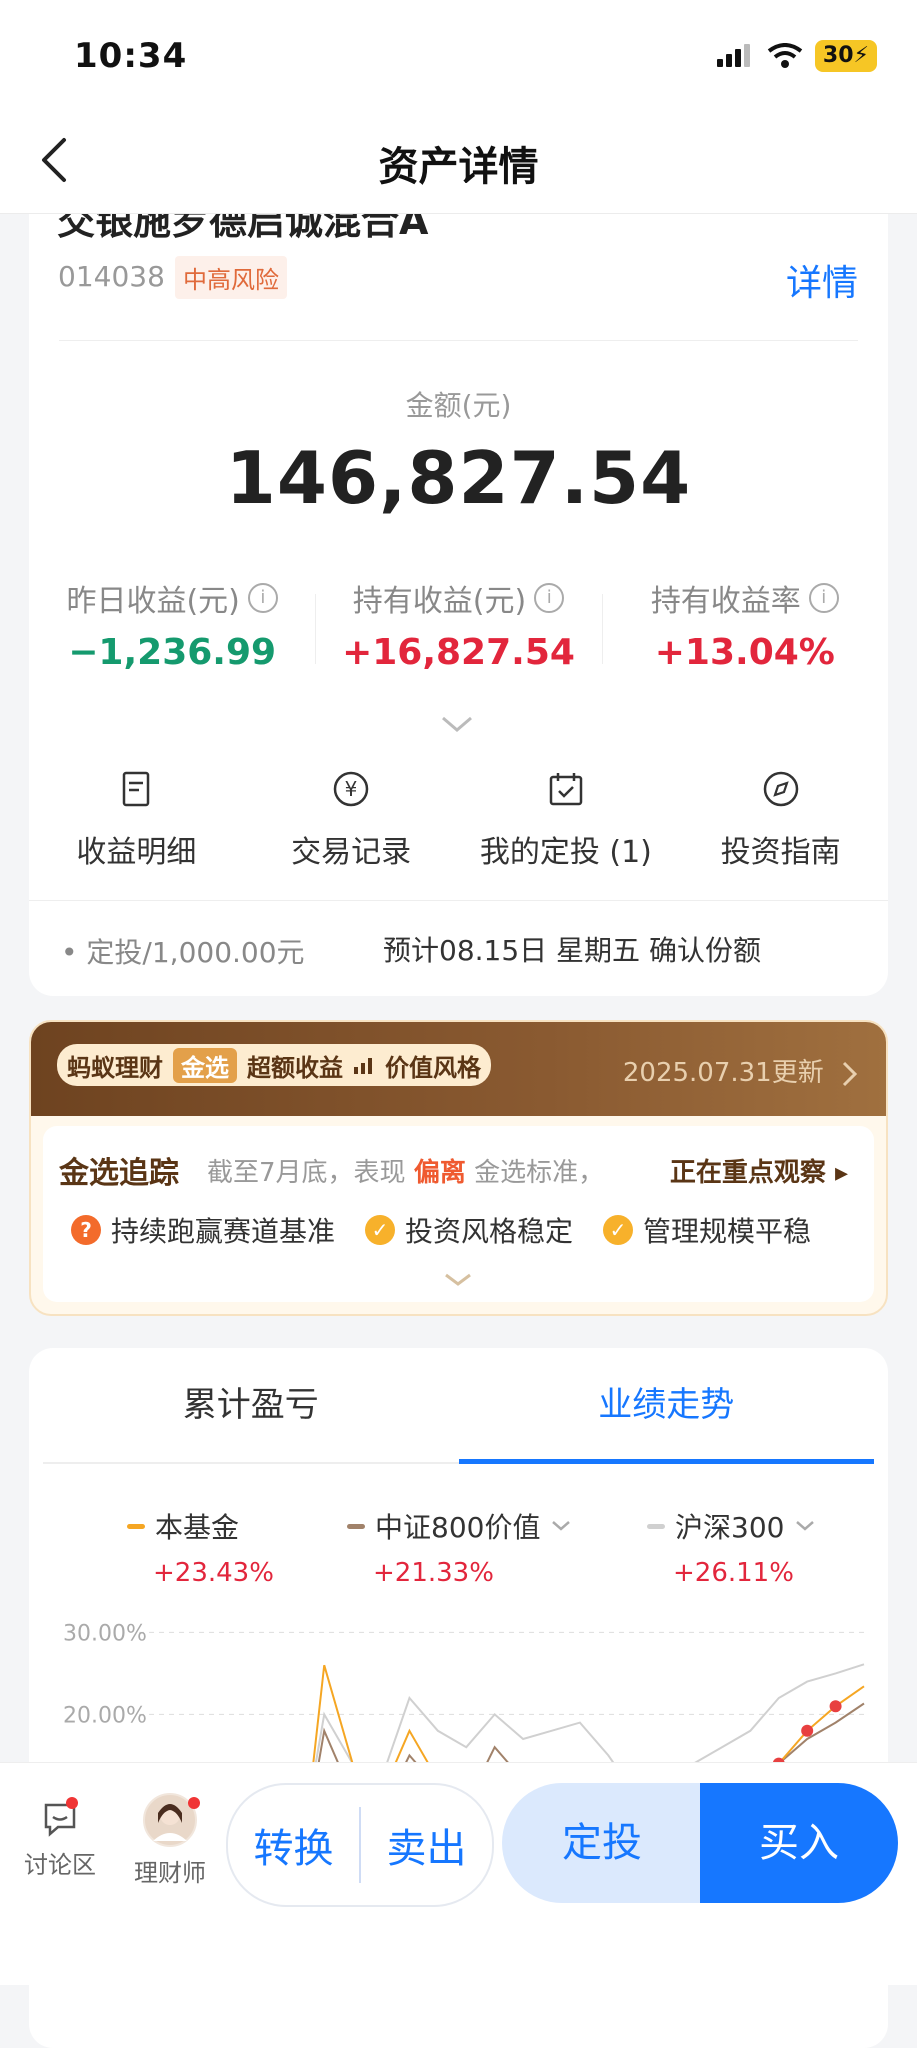 Image resolution: width=917 pixels, height=2048 pixels. I want to click on buy-button: 买入, so click(799, 1843).